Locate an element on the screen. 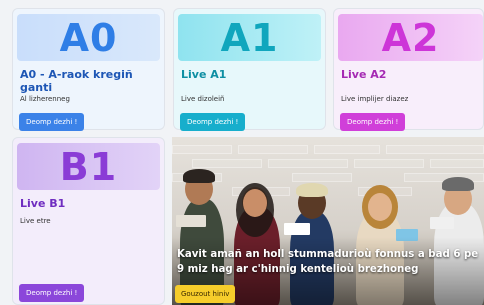  level-title: A0 - A-raok kregiñ ganti is located at coordinates (76, 81).